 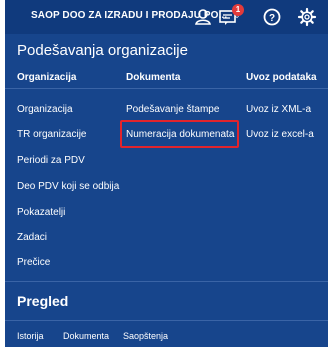 I want to click on menu-item-pokazatelji: Pokazatelji, so click(x=41, y=212).